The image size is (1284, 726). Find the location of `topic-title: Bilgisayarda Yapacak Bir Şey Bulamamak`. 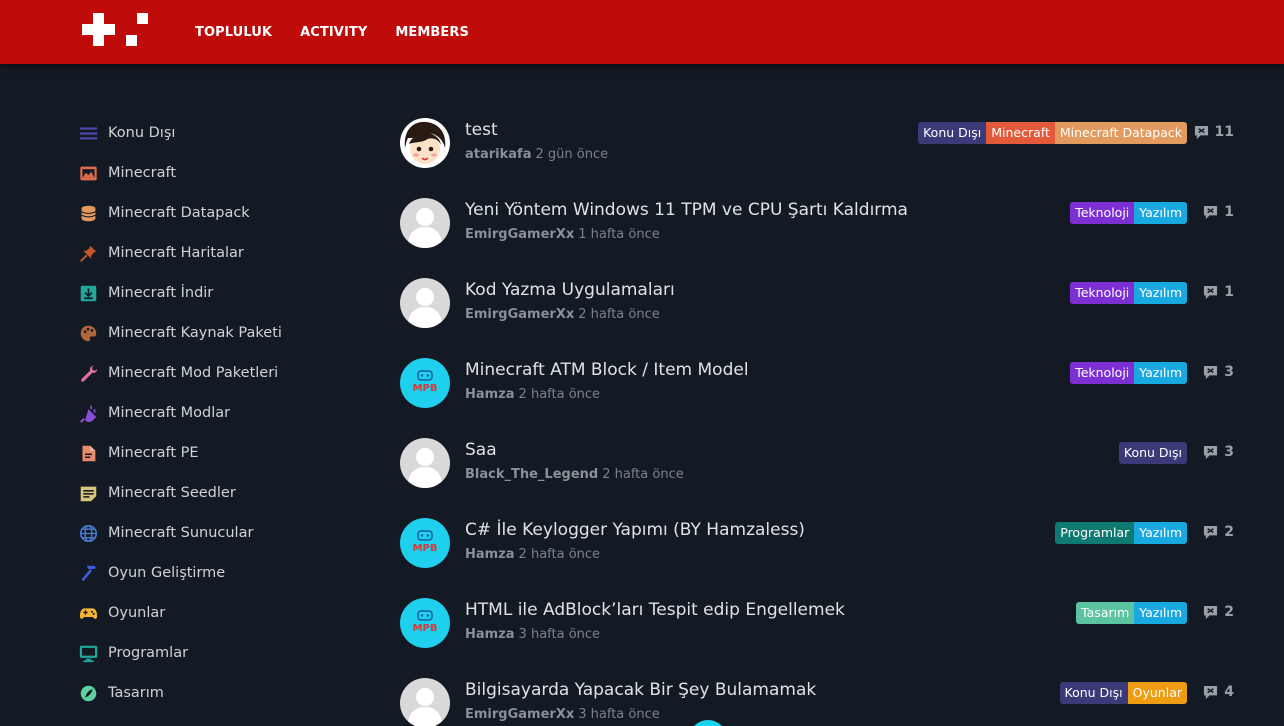

topic-title: Bilgisayarda Yapacak Bir Şey Bulamamak is located at coordinates (640, 690).